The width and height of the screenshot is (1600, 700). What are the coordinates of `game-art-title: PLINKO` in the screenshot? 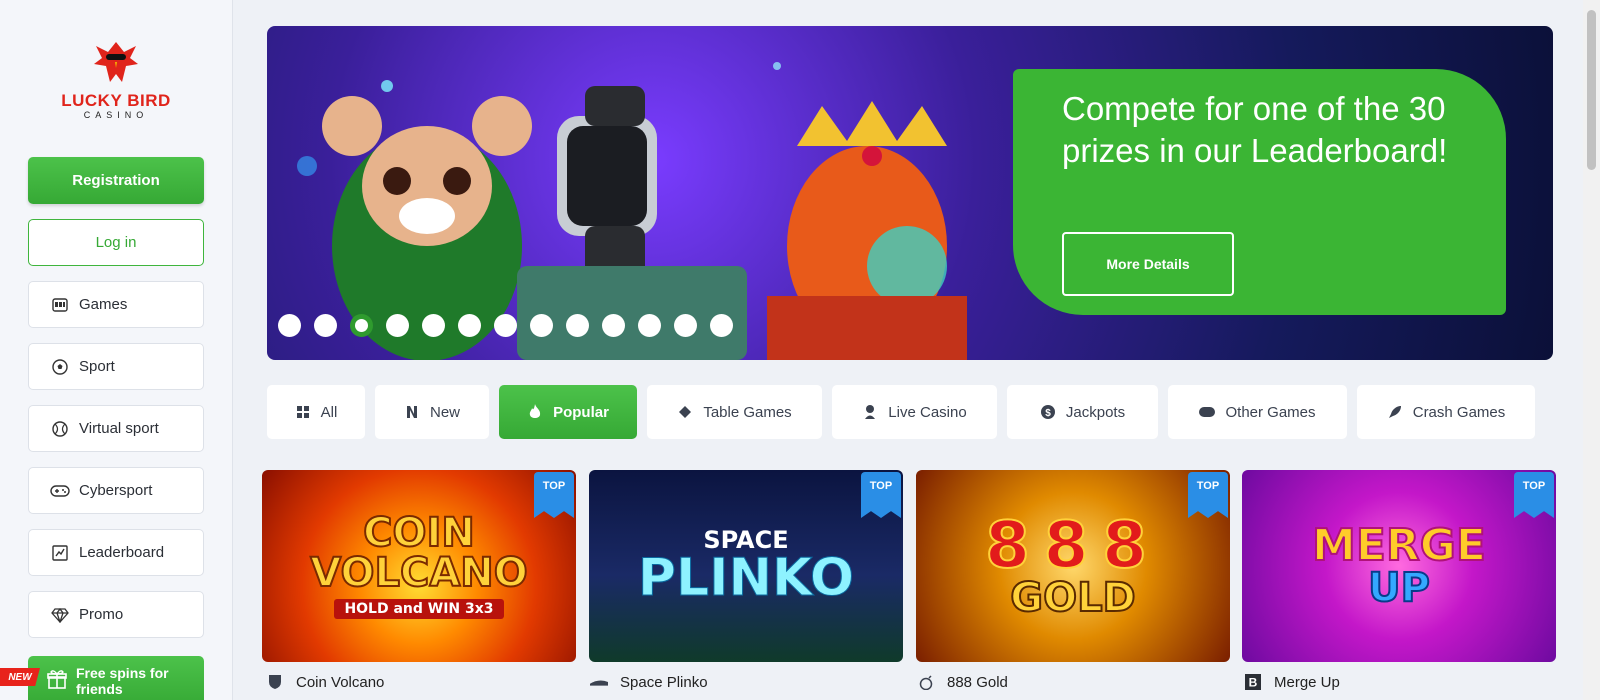 It's located at (746, 578).